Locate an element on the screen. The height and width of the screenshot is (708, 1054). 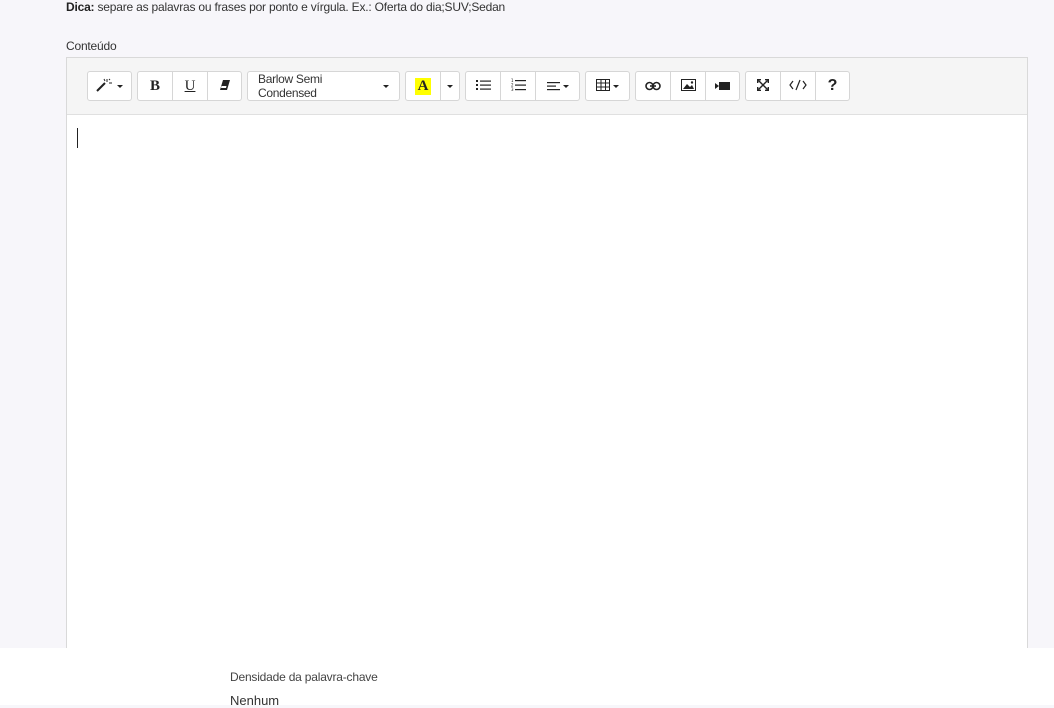
insert-group is located at coordinates (687, 86).